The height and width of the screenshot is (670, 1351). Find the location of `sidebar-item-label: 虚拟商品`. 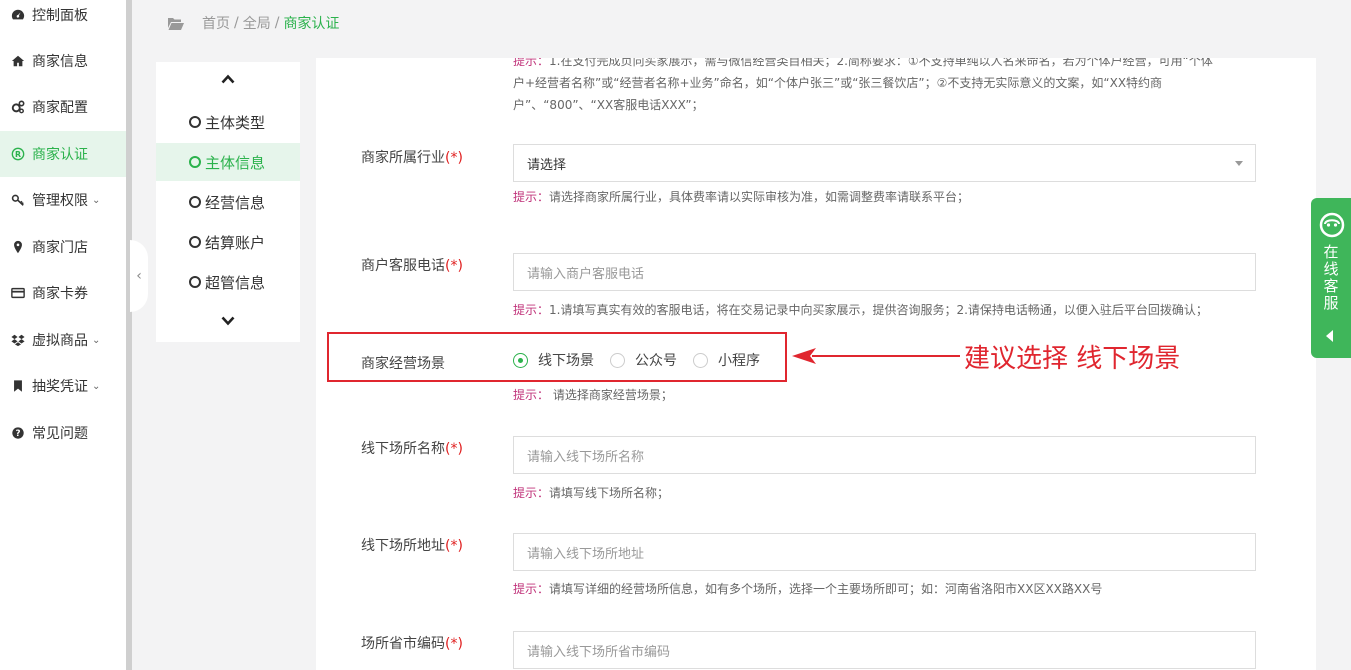

sidebar-item-label: 虚拟商品 is located at coordinates (60, 341).